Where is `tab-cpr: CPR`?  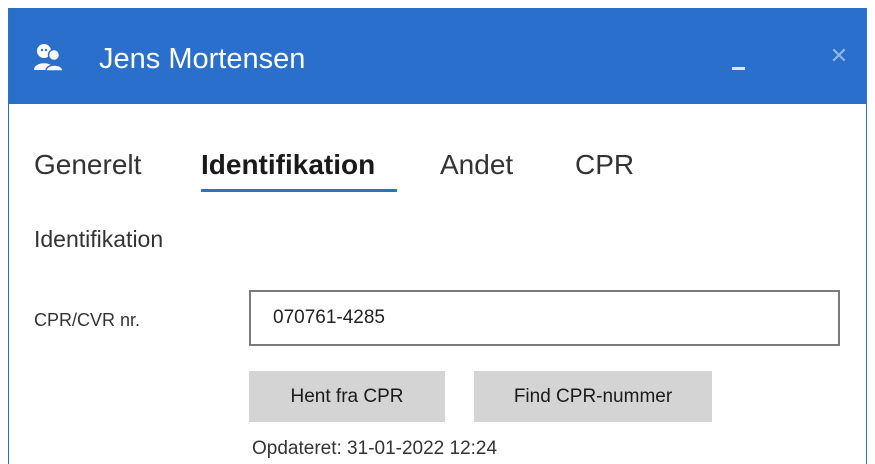 tab-cpr: CPR is located at coordinates (604, 165).